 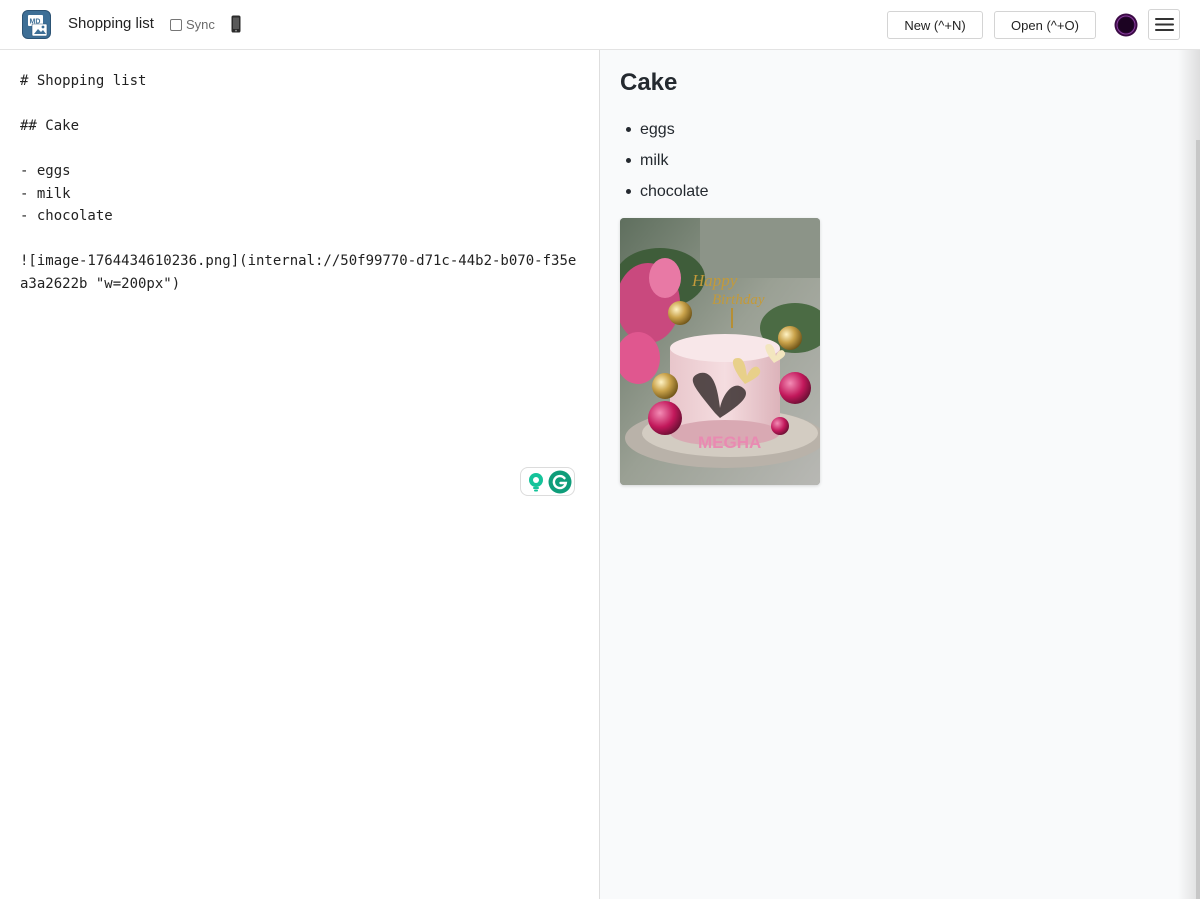 What do you see at coordinates (200, 24) in the screenshot?
I see `sync-label: Sync` at bounding box center [200, 24].